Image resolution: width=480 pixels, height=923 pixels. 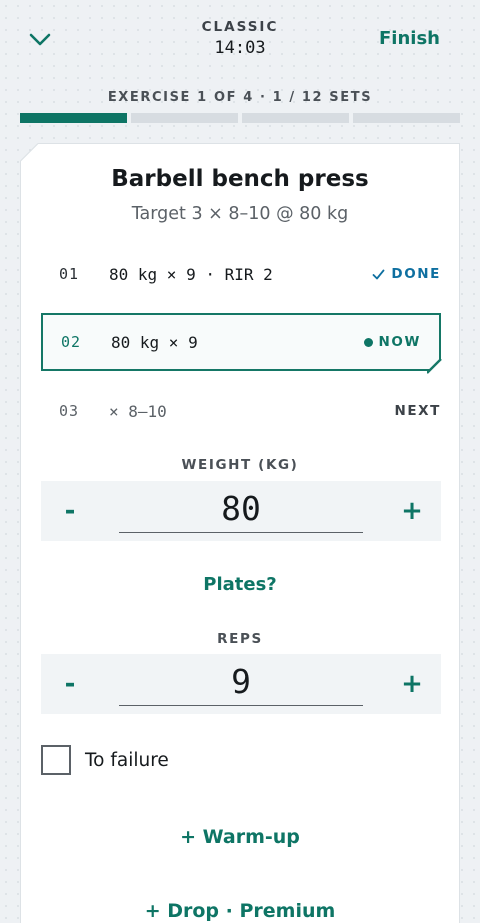 What do you see at coordinates (412, 511) in the screenshot?
I see `weight-increment-button: +` at bounding box center [412, 511].